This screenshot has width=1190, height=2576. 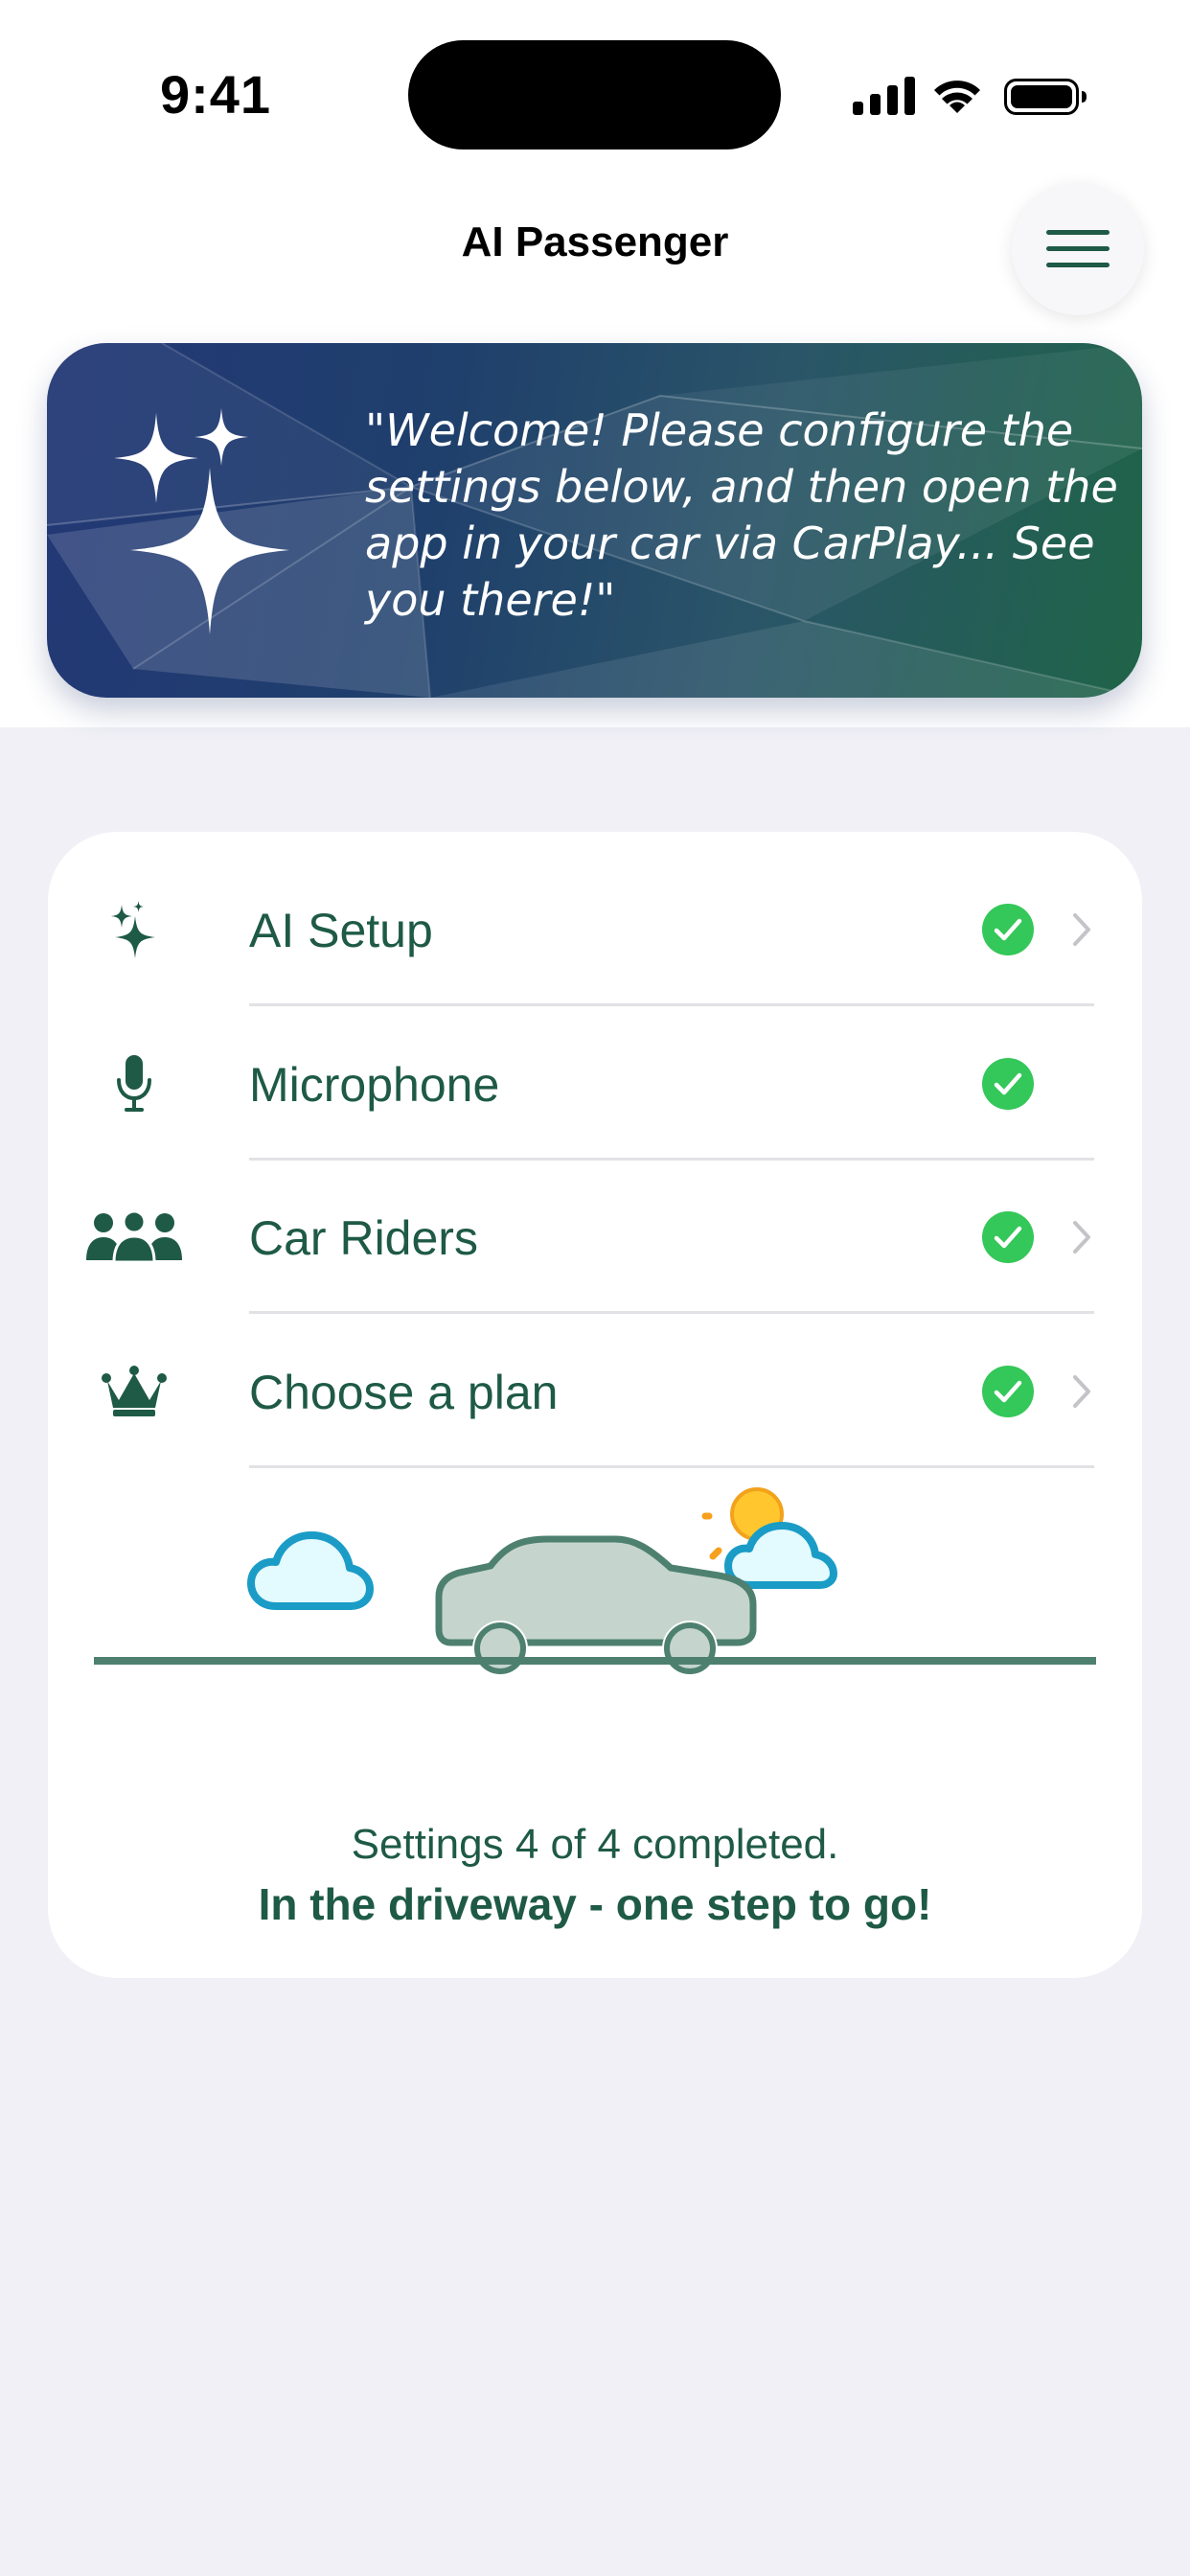 What do you see at coordinates (595, 1661) in the screenshot?
I see `ground-line` at bounding box center [595, 1661].